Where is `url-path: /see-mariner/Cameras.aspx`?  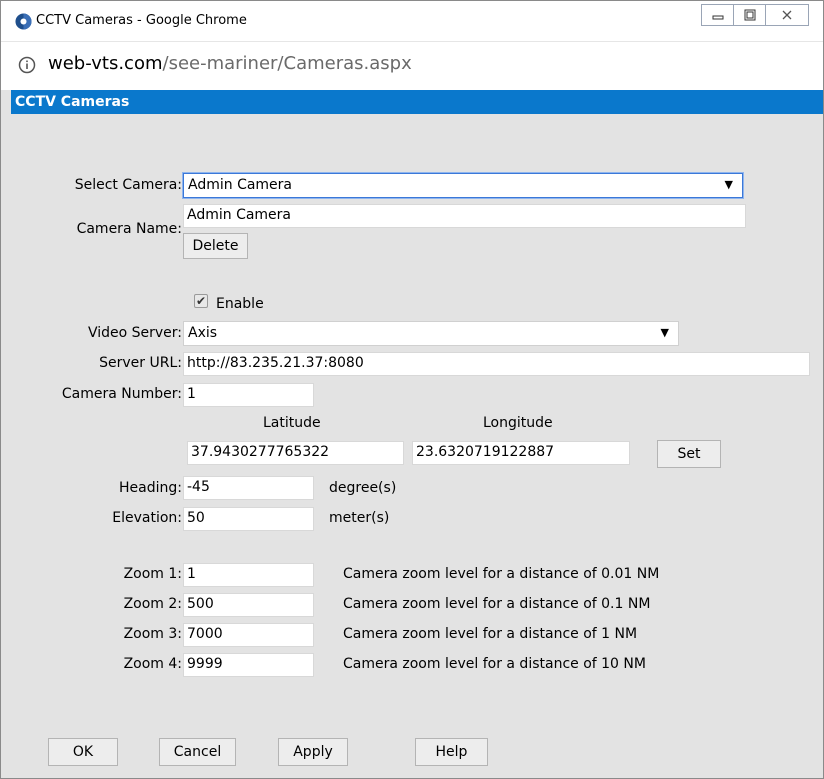 url-path: /see-mariner/Cameras.aspx is located at coordinates (287, 63).